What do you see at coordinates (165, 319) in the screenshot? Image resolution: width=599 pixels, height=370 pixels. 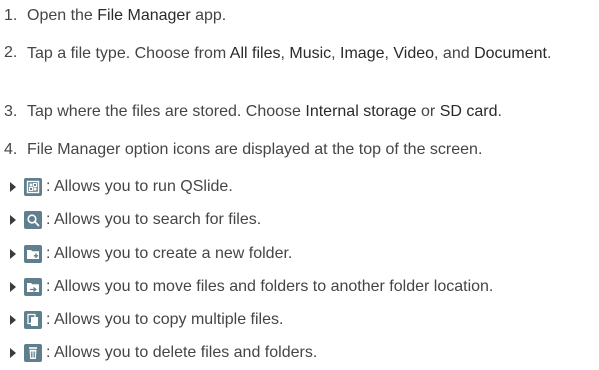 I see `option-description: : Allows you to copy multiple files.` at bounding box center [165, 319].